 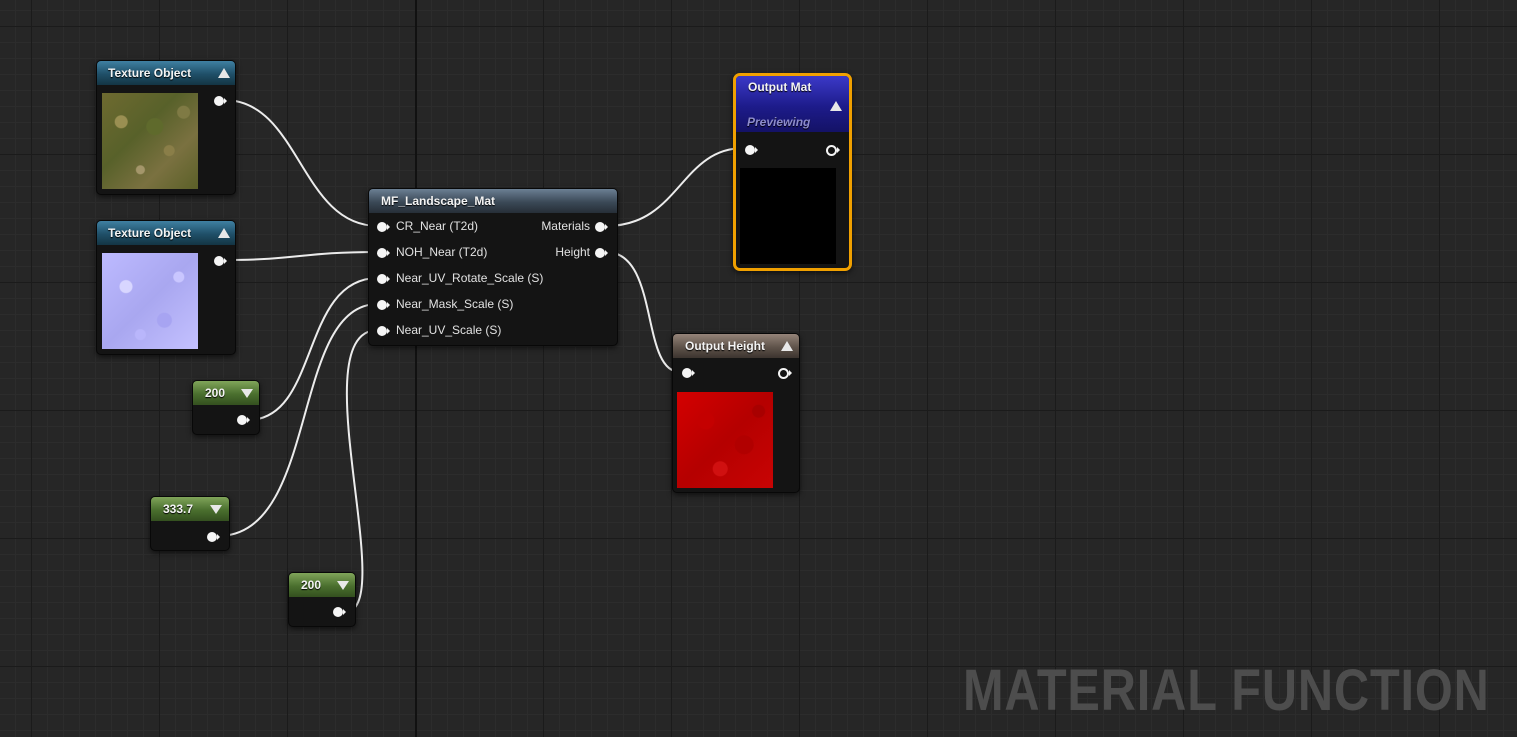 I want to click on input-pin-near-mask-scale, so click(x=383, y=305).